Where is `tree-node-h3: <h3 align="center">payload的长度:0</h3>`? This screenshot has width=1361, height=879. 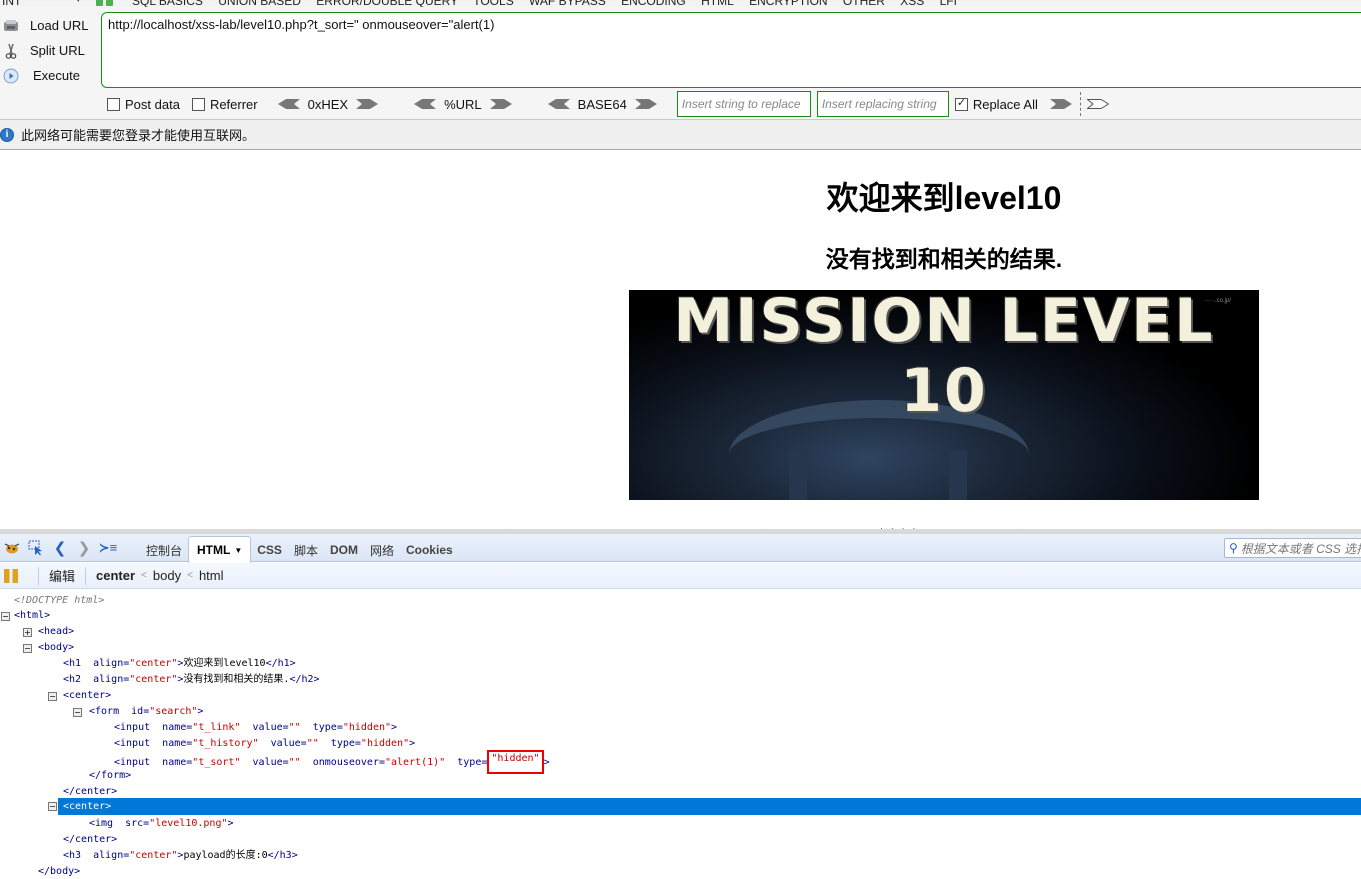 tree-node-h3: <h3 align="center">payload的长度:0</h3> is located at coordinates (180, 856).